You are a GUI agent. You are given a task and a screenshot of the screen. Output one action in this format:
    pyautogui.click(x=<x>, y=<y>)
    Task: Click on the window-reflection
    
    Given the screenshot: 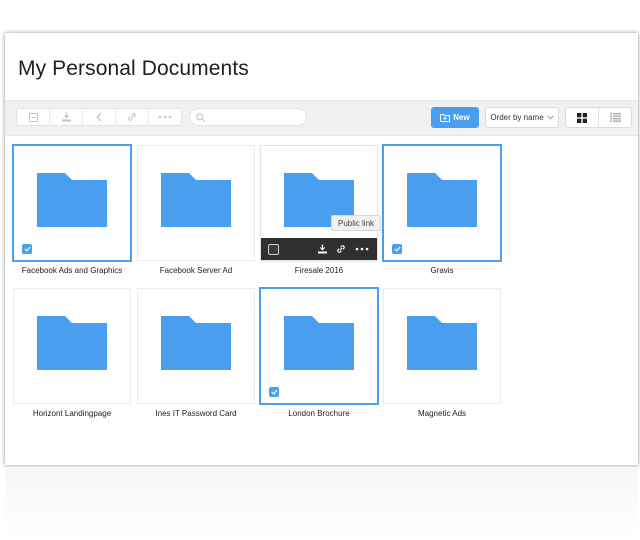 What is the action you would take?
    pyautogui.click(x=321, y=503)
    